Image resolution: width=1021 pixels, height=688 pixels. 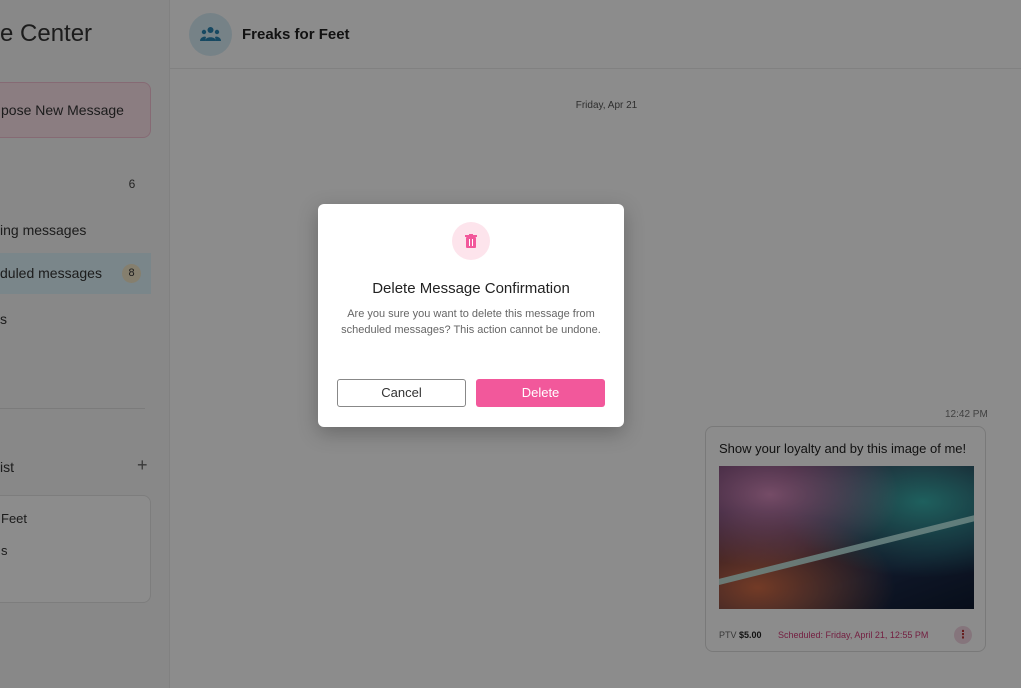 I want to click on trash-icon-wrapper, so click(x=471, y=241).